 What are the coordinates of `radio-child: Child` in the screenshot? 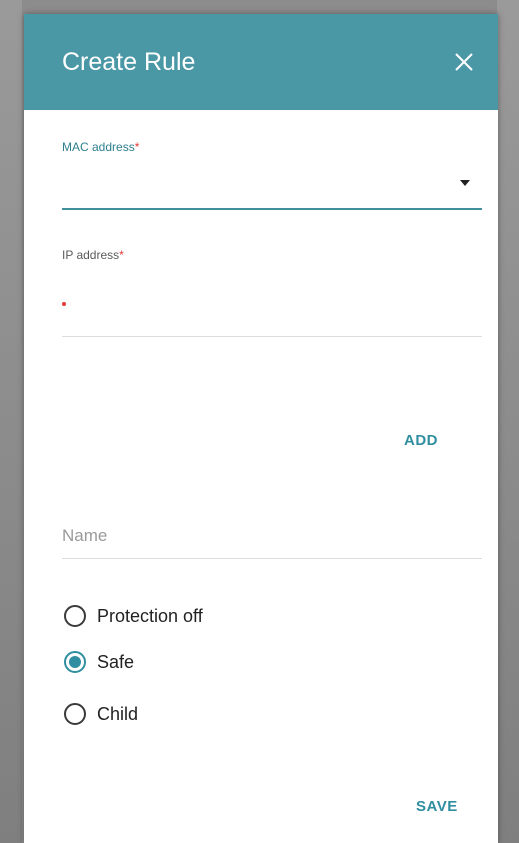 It's located at (101, 714).